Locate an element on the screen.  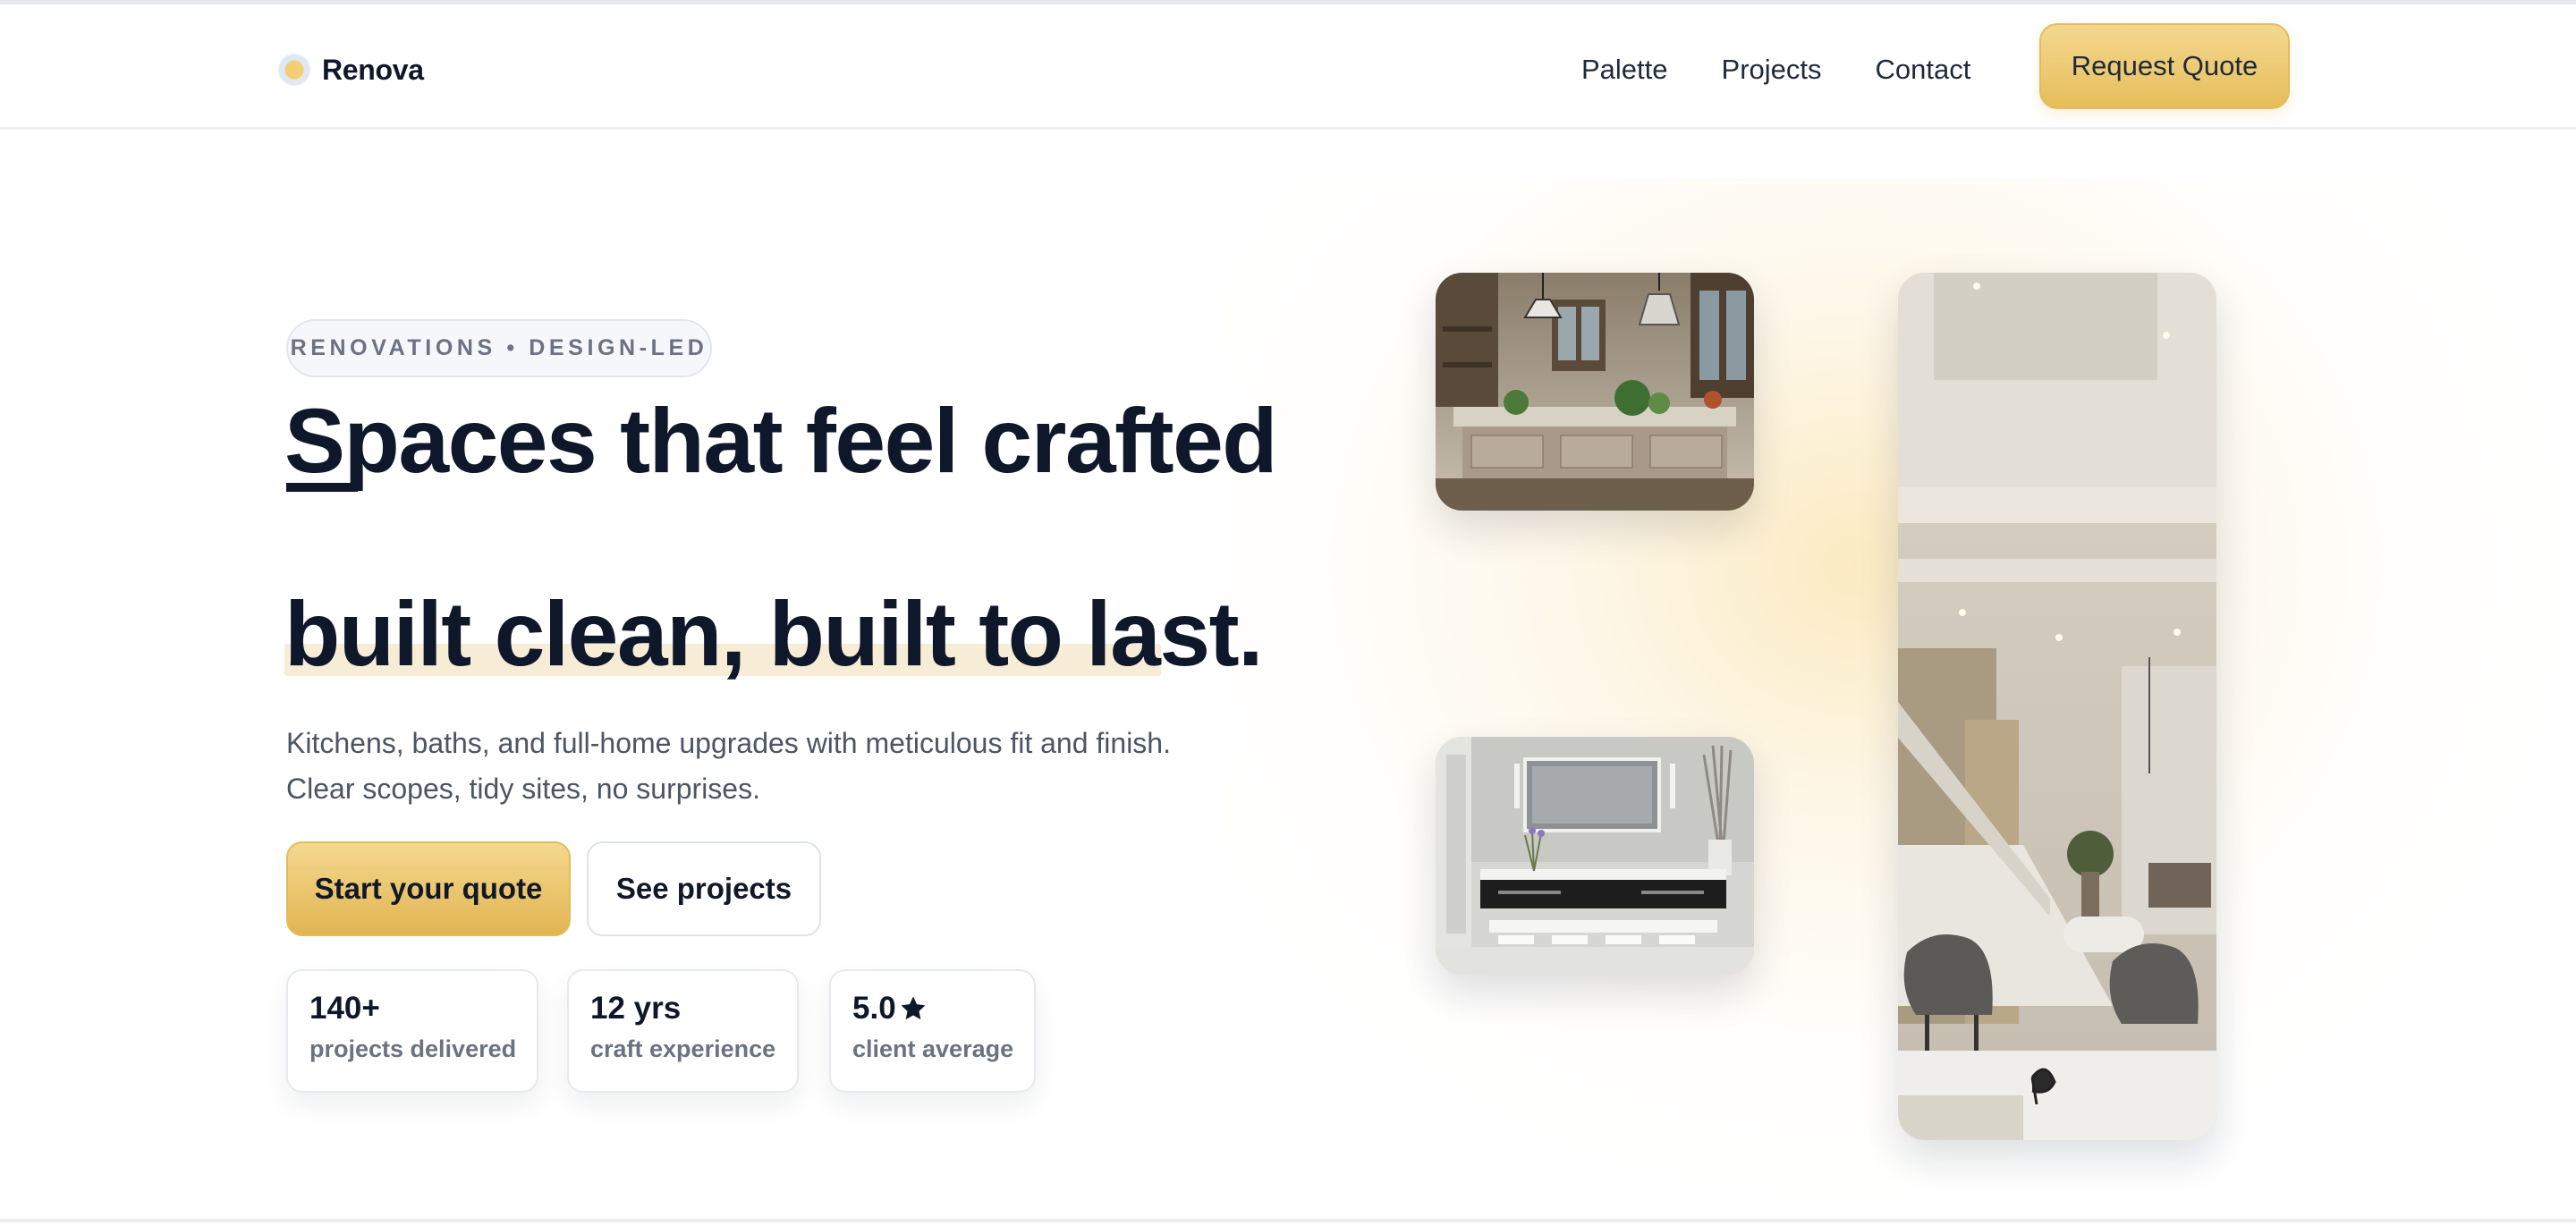
stat-label: client average is located at coordinates (933, 1049).